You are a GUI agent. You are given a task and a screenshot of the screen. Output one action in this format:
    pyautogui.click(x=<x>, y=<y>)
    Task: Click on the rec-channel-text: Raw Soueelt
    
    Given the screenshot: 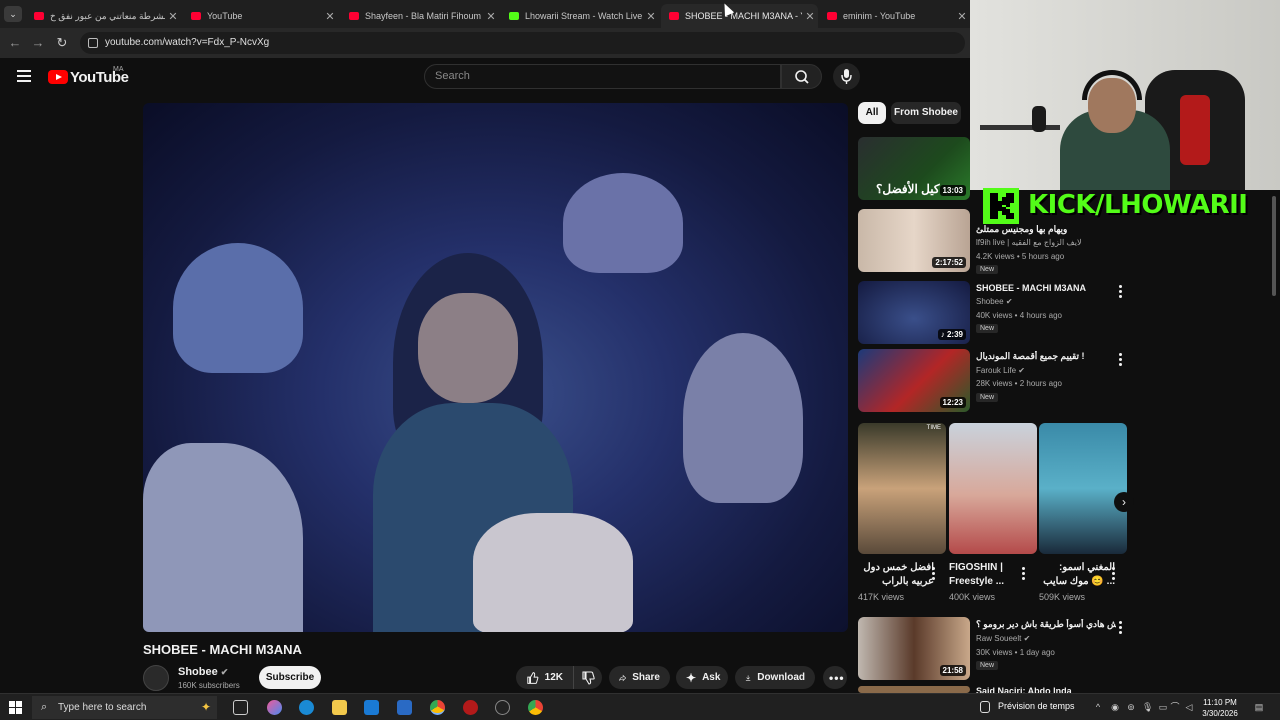 What is the action you would take?
    pyautogui.click(x=999, y=638)
    